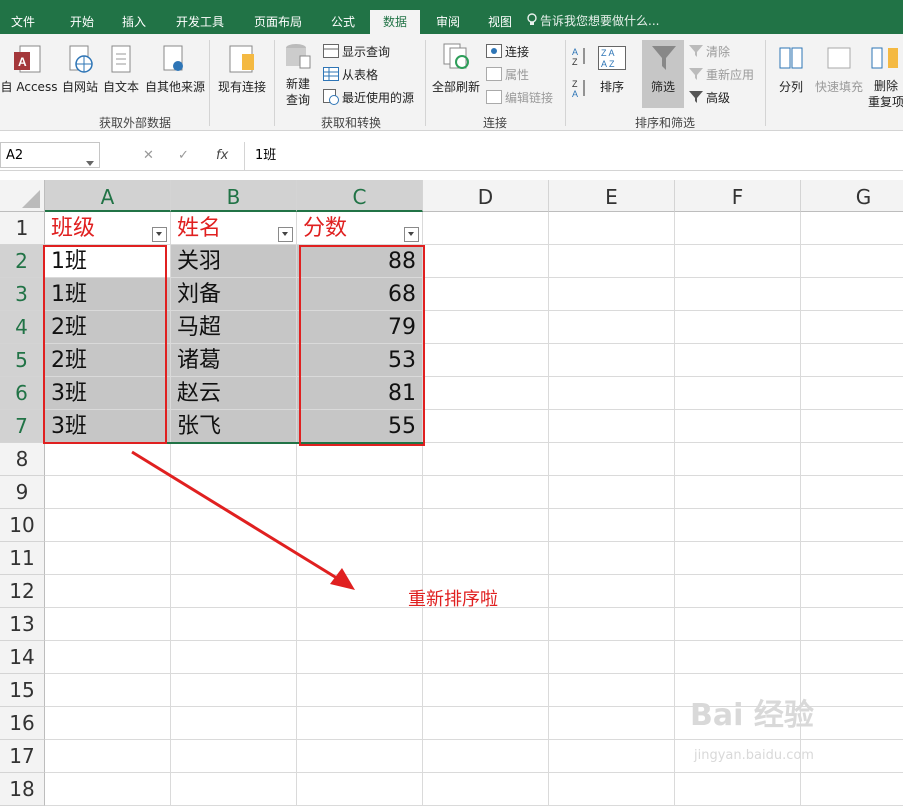  I want to click on arrow-annotation, so click(243, 520).